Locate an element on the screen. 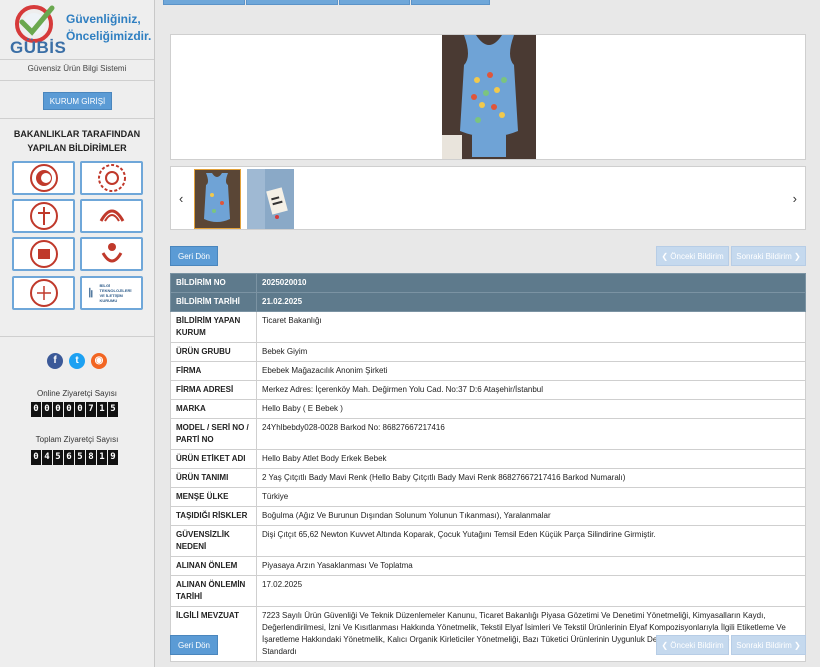 Image resolution: width=820 pixels, height=667 pixels. back-button: Geri Dön is located at coordinates (194, 256).